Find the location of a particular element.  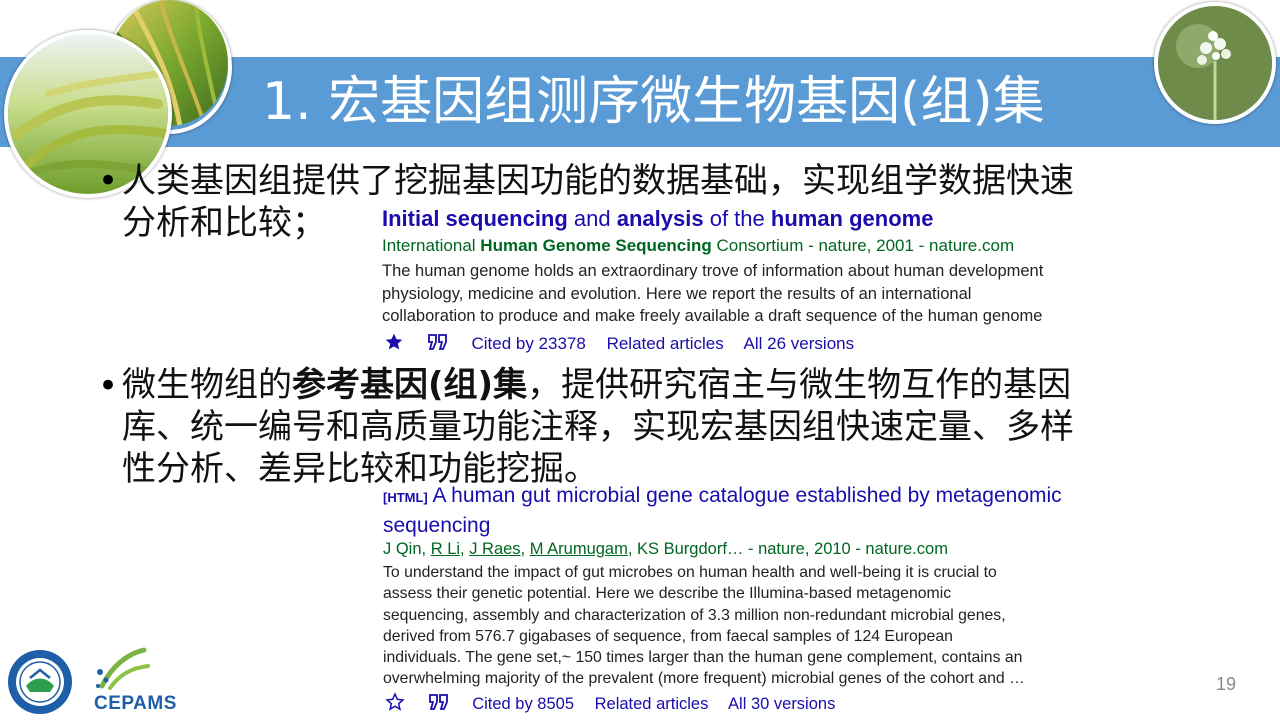

result-1-title-part: analysis is located at coordinates (660, 218).